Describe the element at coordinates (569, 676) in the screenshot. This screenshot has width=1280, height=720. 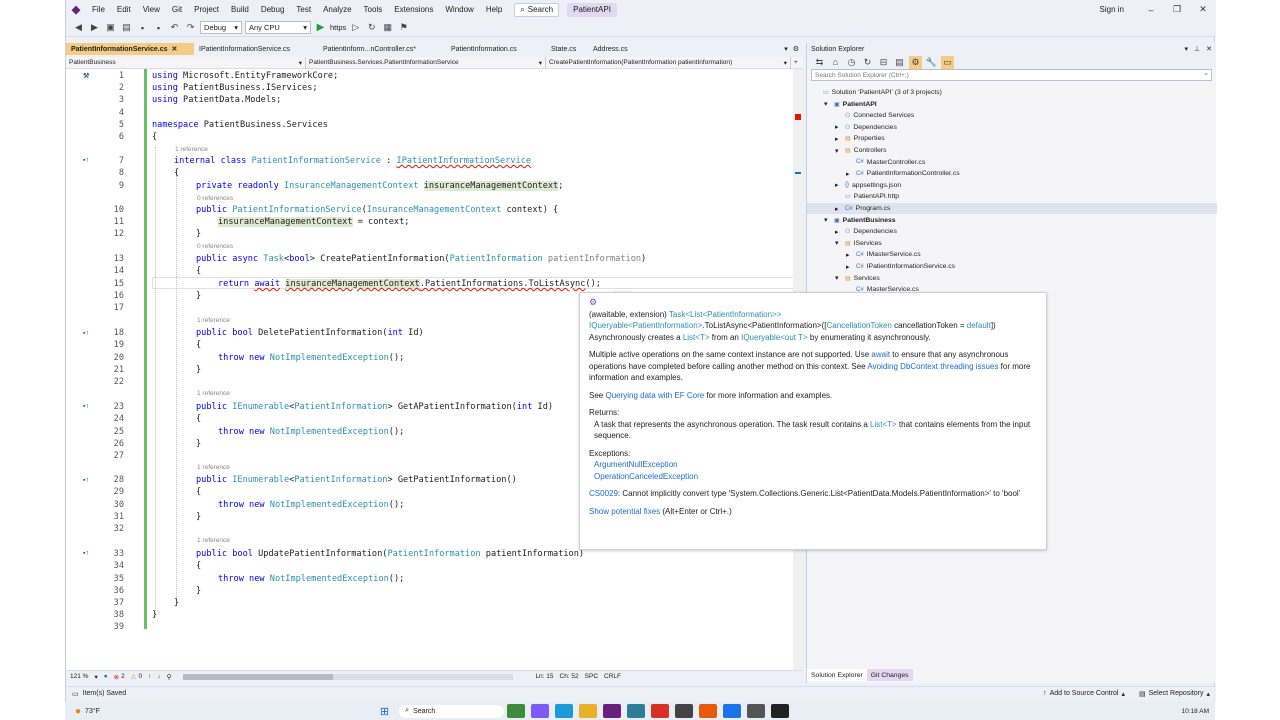
I see `cursor-column: Ch: 52` at that location.